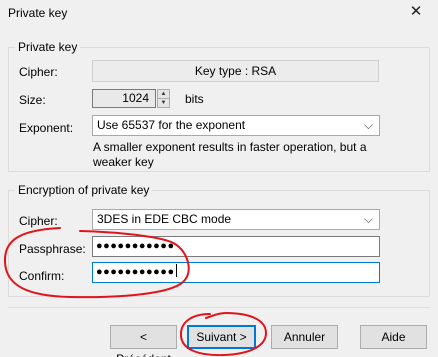 The width and height of the screenshot is (438, 357). What do you see at coordinates (164, 219) in the screenshot?
I see `encryption-cipher-value: 3DES in EDE CBC mode` at bounding box center [164, 219].